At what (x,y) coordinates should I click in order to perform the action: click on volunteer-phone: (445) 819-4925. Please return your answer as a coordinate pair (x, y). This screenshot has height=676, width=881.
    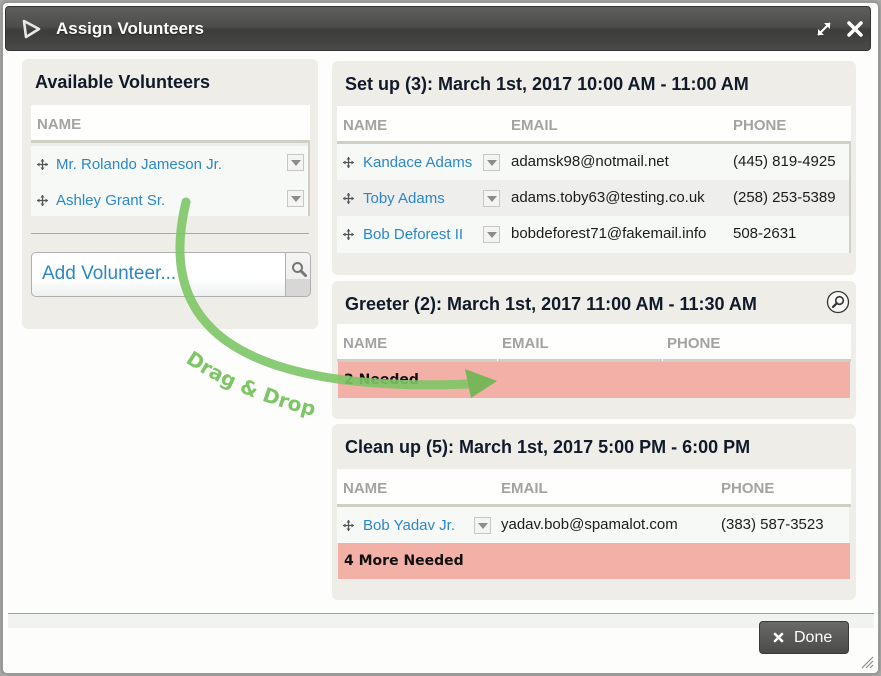
    Looking at the image, I should click on (784, 161).